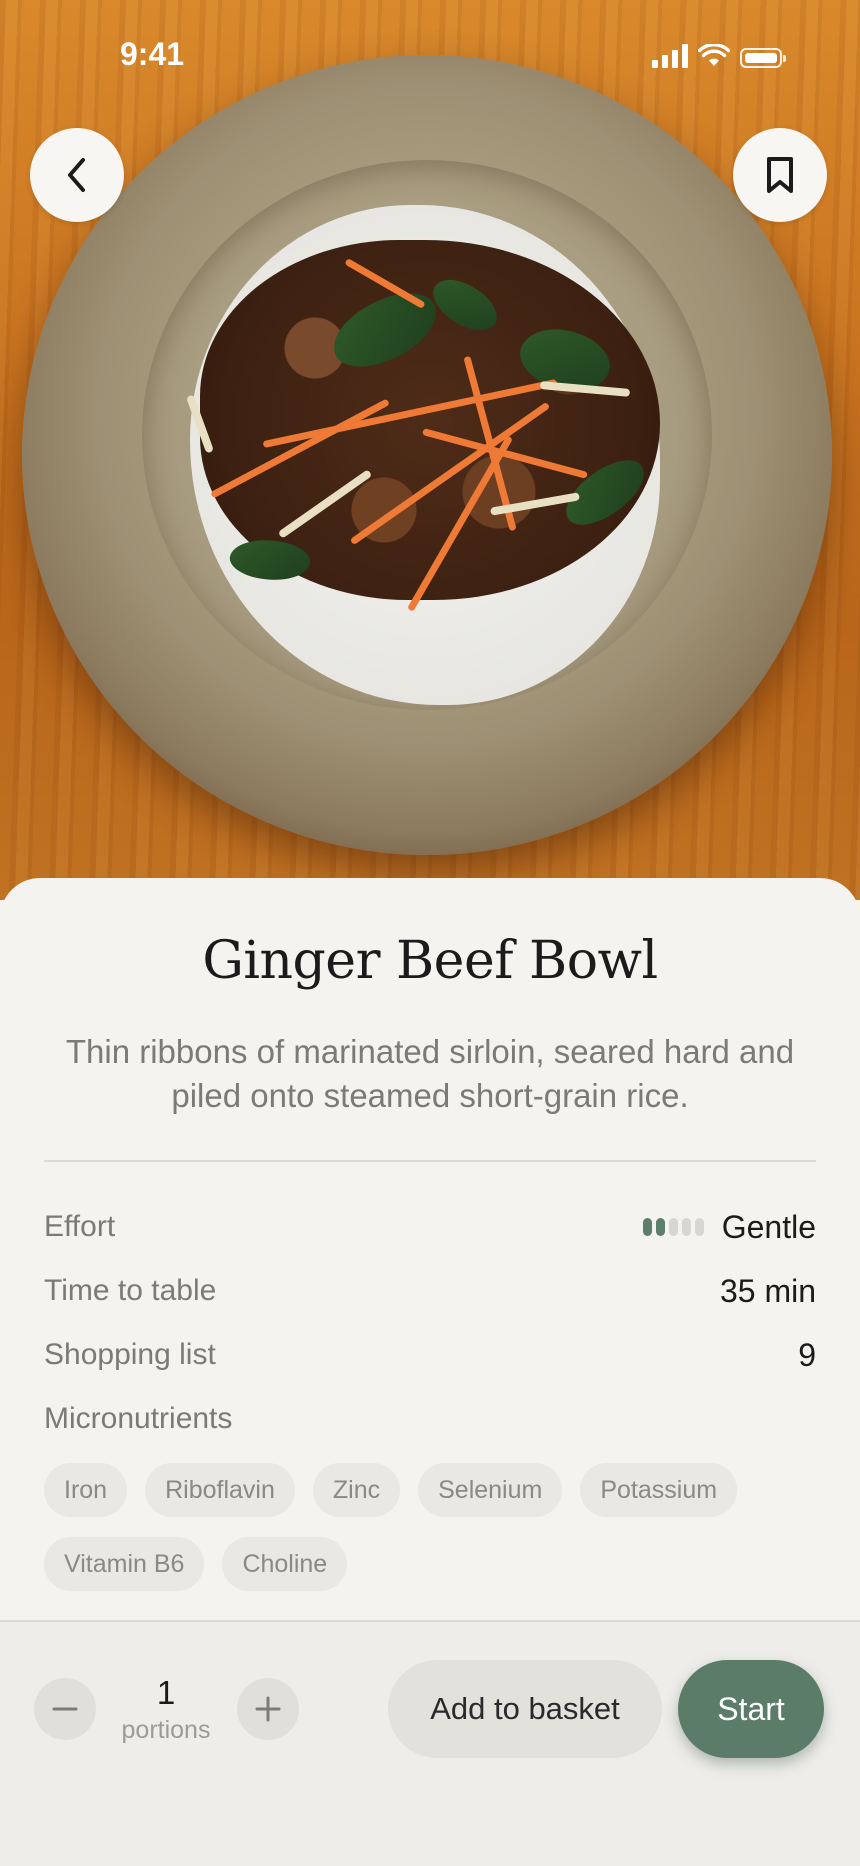 Image resolution: width=860 pixels, height=1866 pixels. What do you see at coordinates (152, 54) in the screenshot?
I see `status-time: 9:41` at bounding box center [152, 54].